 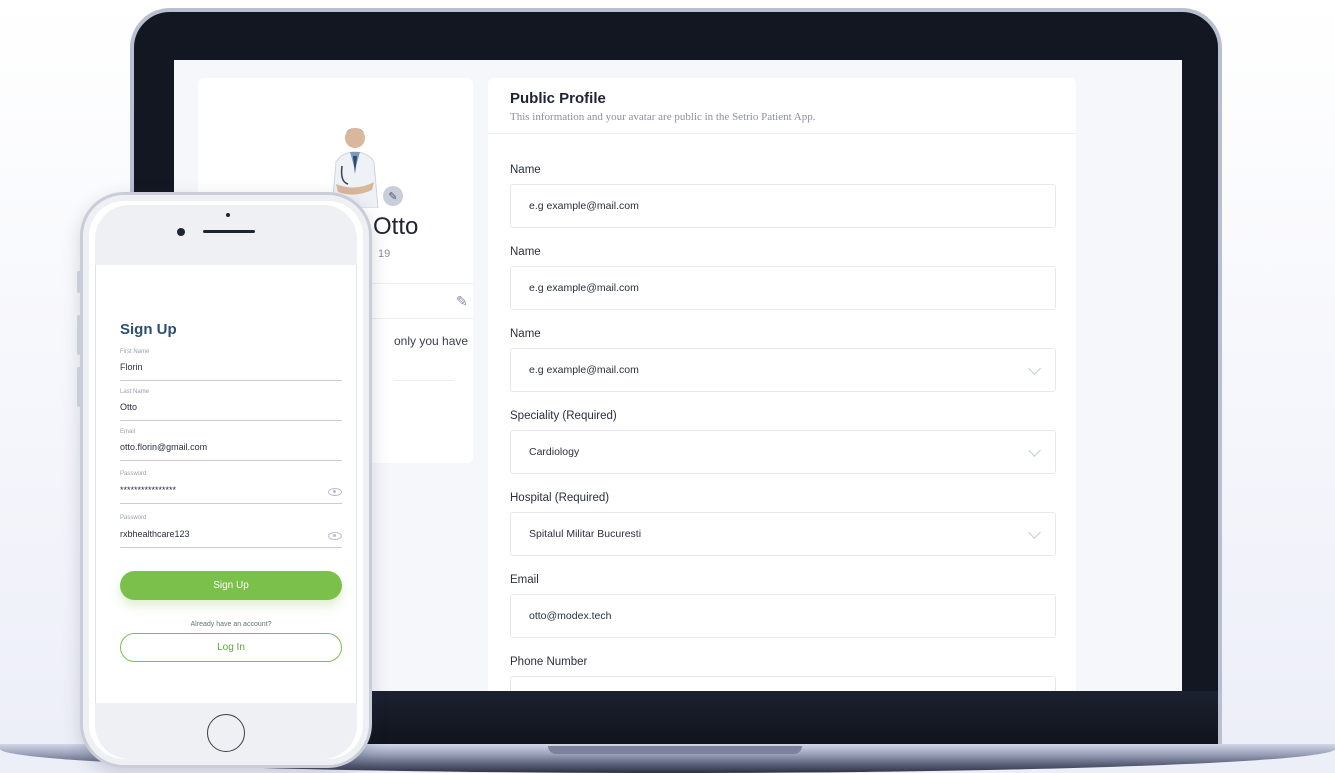 What do you see at coordinates (558, 98) in the screenshot?
I see `form-title: Public Profile` at bounding box center [558, 98].